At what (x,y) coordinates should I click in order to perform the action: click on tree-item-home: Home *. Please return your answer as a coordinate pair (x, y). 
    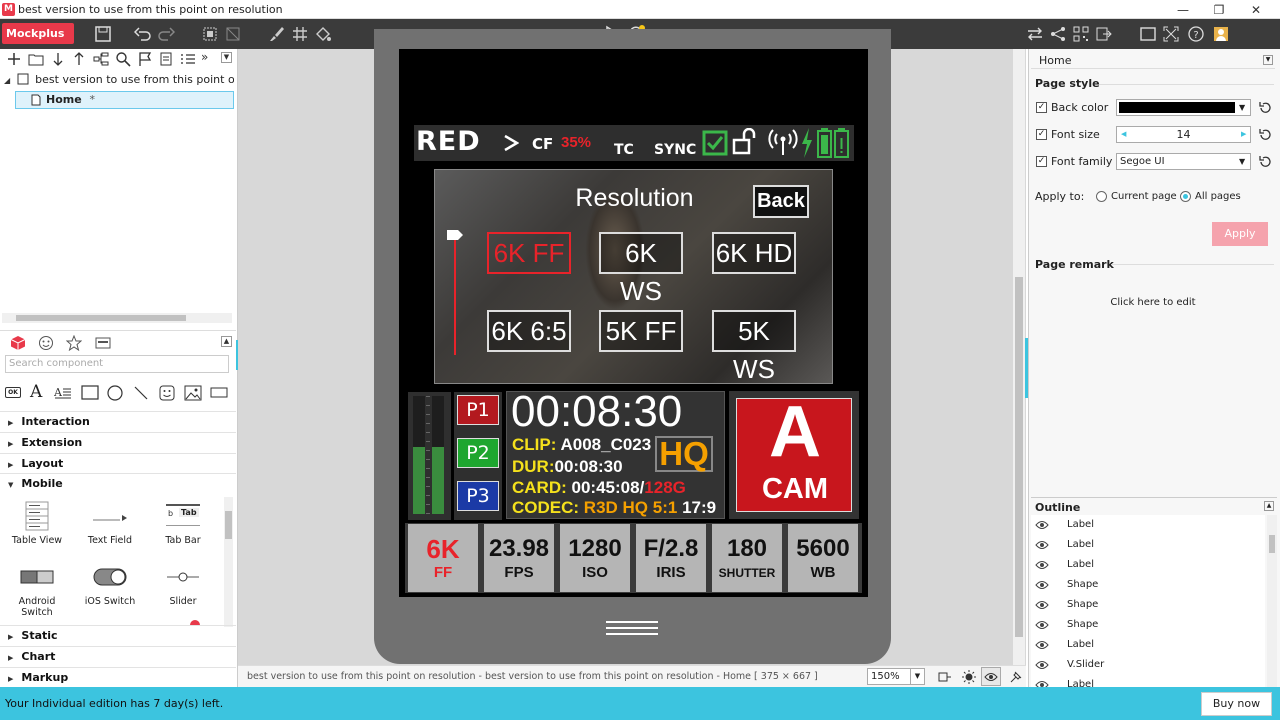
    Looking at the image, I should click on (124, 100).